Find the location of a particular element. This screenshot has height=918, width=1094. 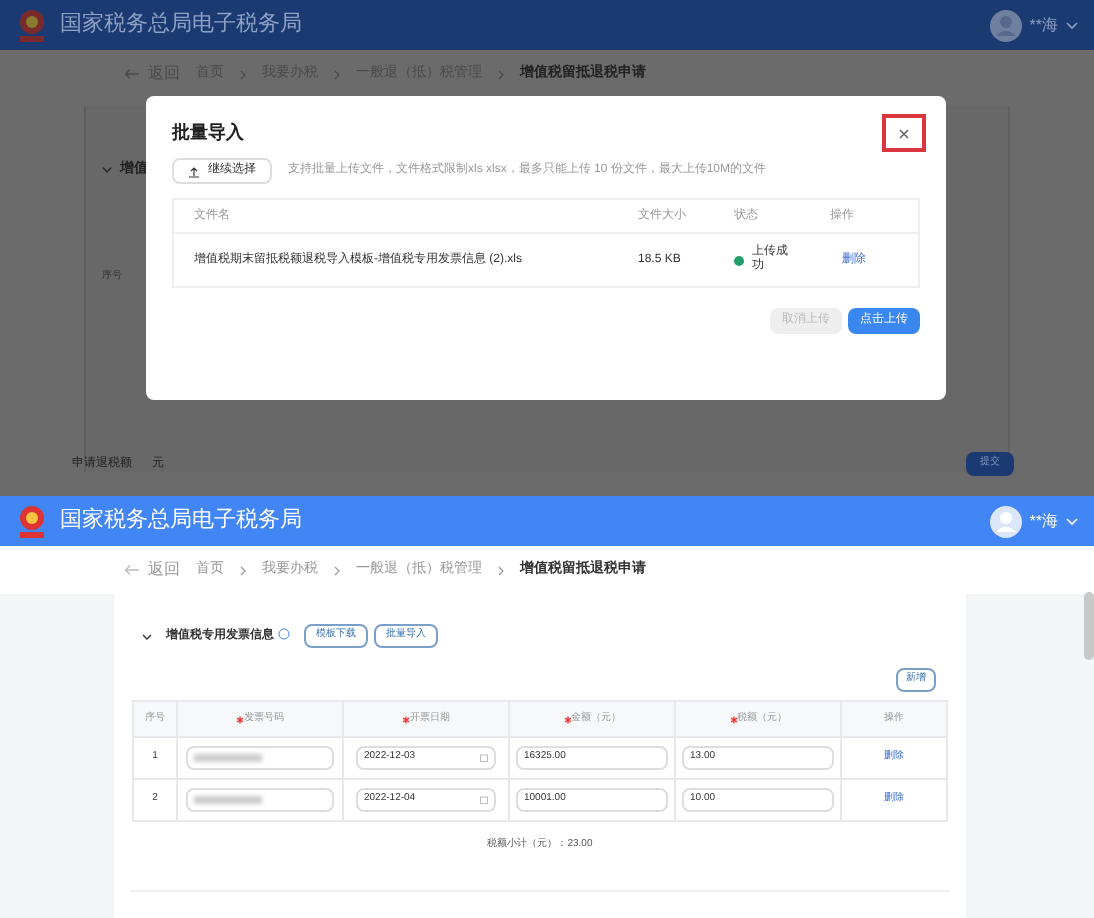

close-button is located at coordinates (904, 133).